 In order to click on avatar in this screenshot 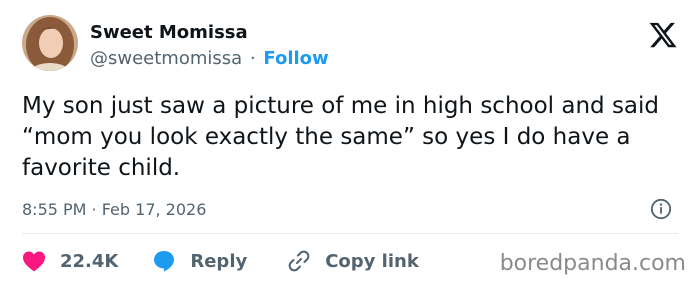, I will do `click(50, 43)`.